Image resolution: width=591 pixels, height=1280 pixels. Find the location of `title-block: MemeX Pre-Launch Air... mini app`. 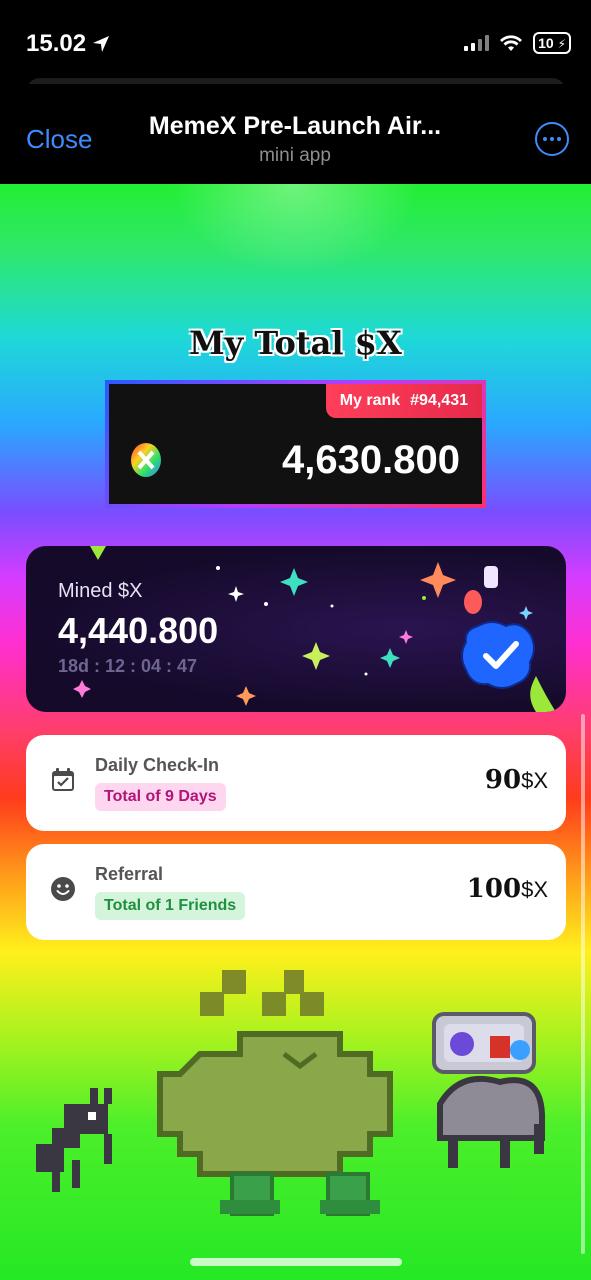

title-block: MemeX Pre-Launch Air... mini app is located at coordinates (295, 139).